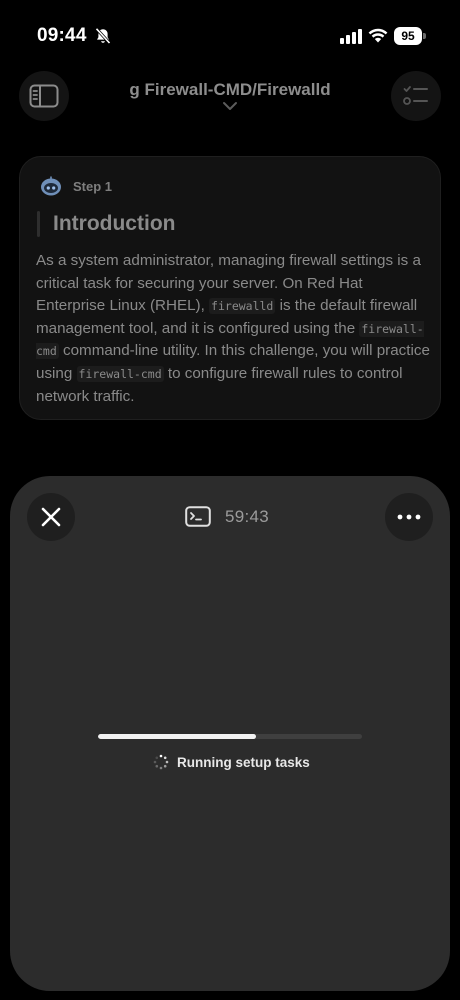 This screenshot has width=460, height=1000. Describe the element at coordinates (177, 736) in the screenshot. I see `setup-progress-fill` at that location.